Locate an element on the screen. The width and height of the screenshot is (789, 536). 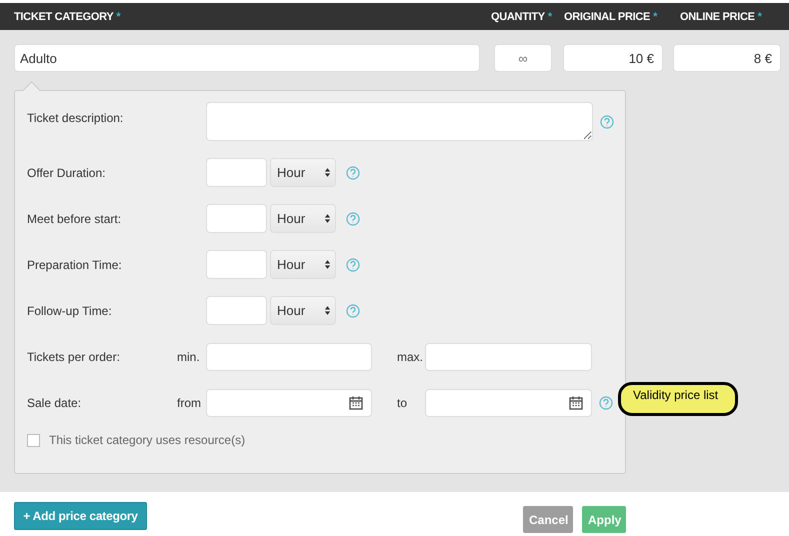
checkbox-label: This ticket category uses resource(s) is located at coordinates (147, 440).